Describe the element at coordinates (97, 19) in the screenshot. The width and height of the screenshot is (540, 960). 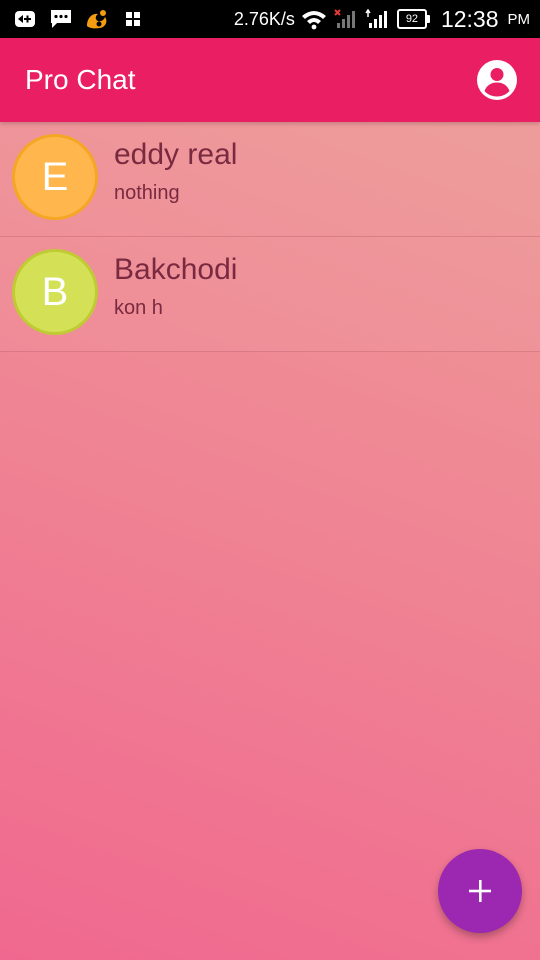
I see `uc-browser-icon` at that location.